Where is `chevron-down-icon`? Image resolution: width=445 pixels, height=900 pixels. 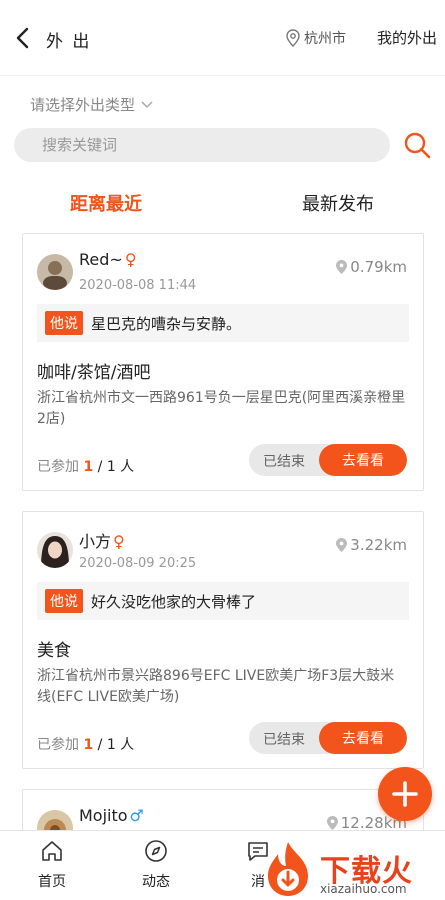
chevron-down-icon is located at coordinates (147, 104).